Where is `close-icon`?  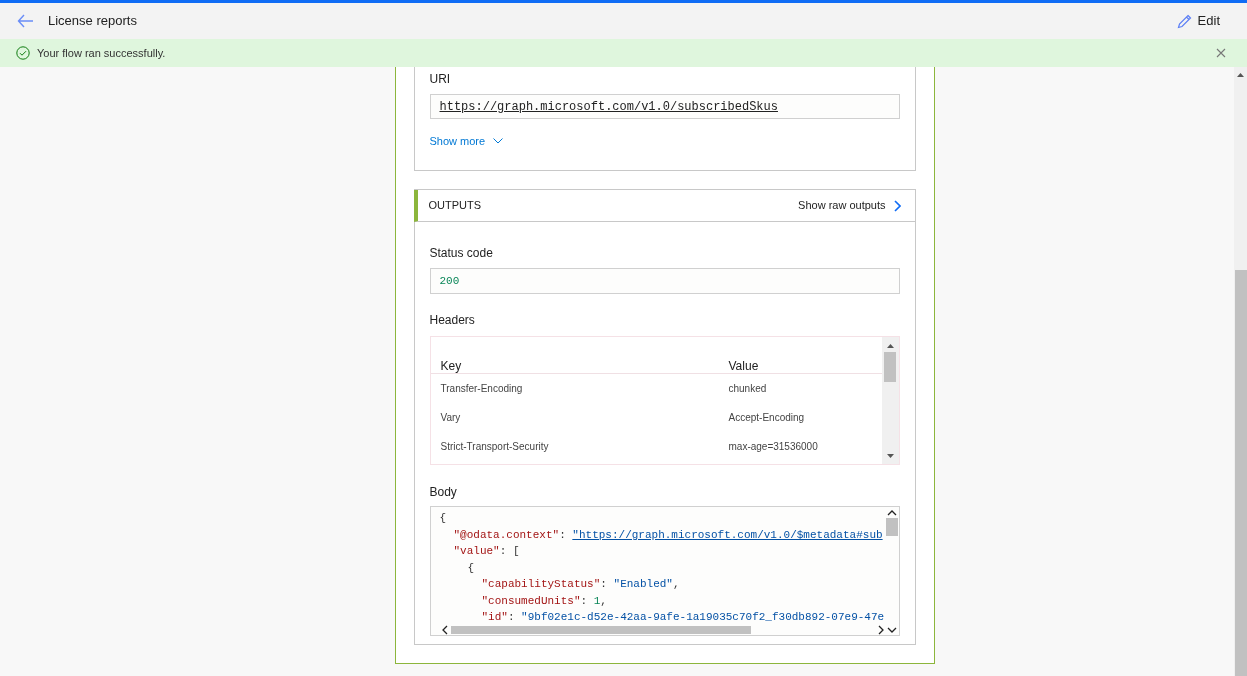
close-icon is located at coordinates (1221, 53).